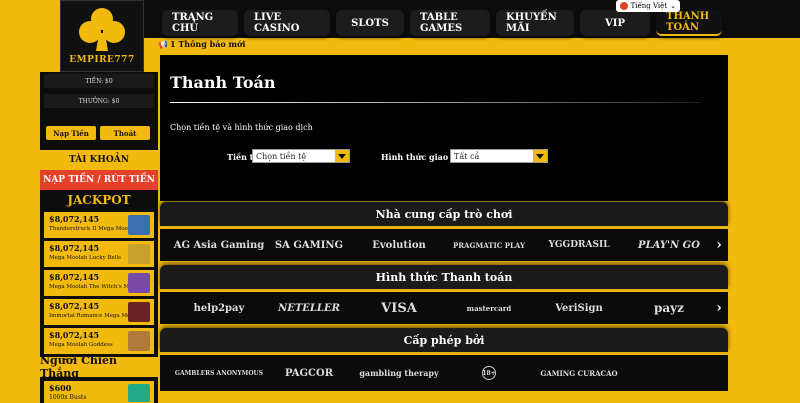 This screenshot has height=403, width=800. I want to click on method-value: Tất cả, so click(467, 156).